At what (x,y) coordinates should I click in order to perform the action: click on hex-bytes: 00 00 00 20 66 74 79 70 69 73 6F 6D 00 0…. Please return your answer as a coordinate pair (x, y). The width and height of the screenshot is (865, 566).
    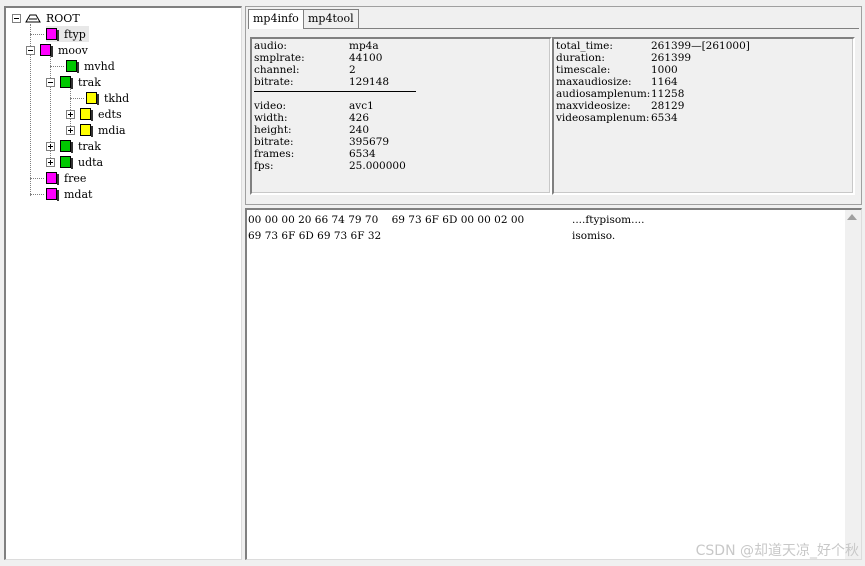
    Looking at the image, I should click on (386, 220).